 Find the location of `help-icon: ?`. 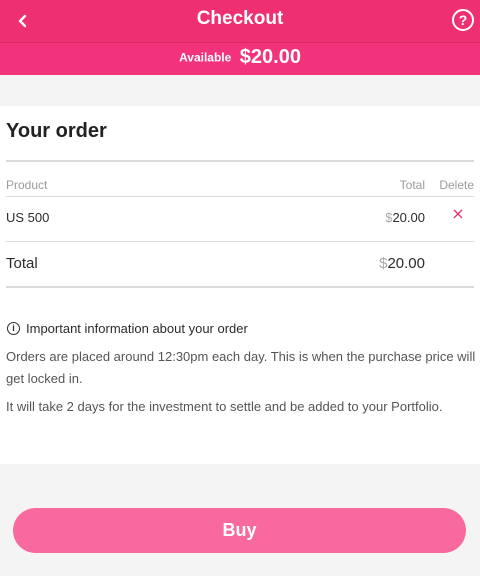

help-icon: ? is located at coordinates (463, 20).